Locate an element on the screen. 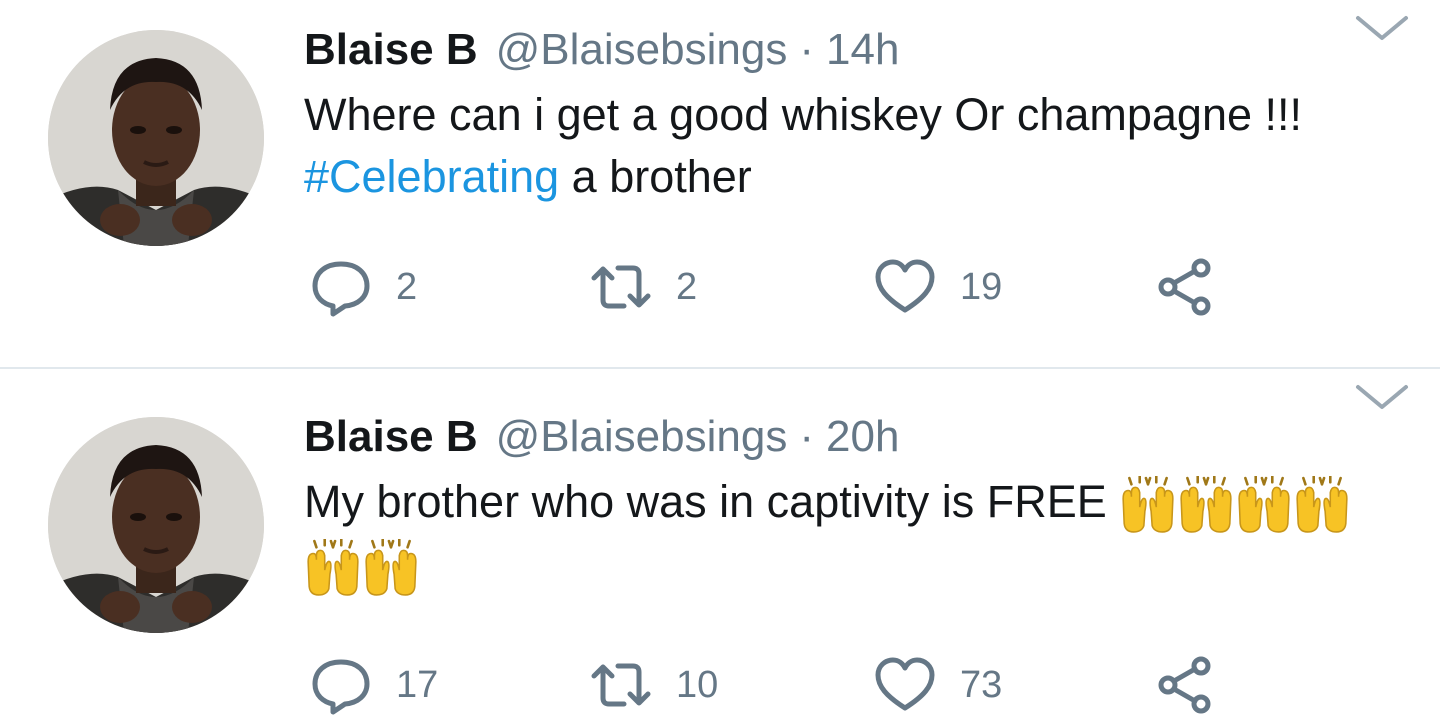  reply-button: 2 is located at coordinates (363, 287).